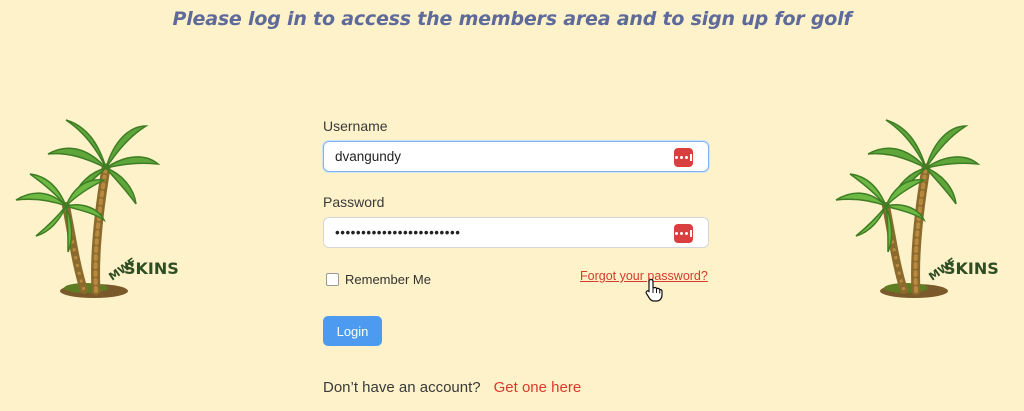 This screenshot has height=411, width=1024. Describe the element at coordinates (654, 290) in the screenshot. I see `hand-pointer-icon` at that location.